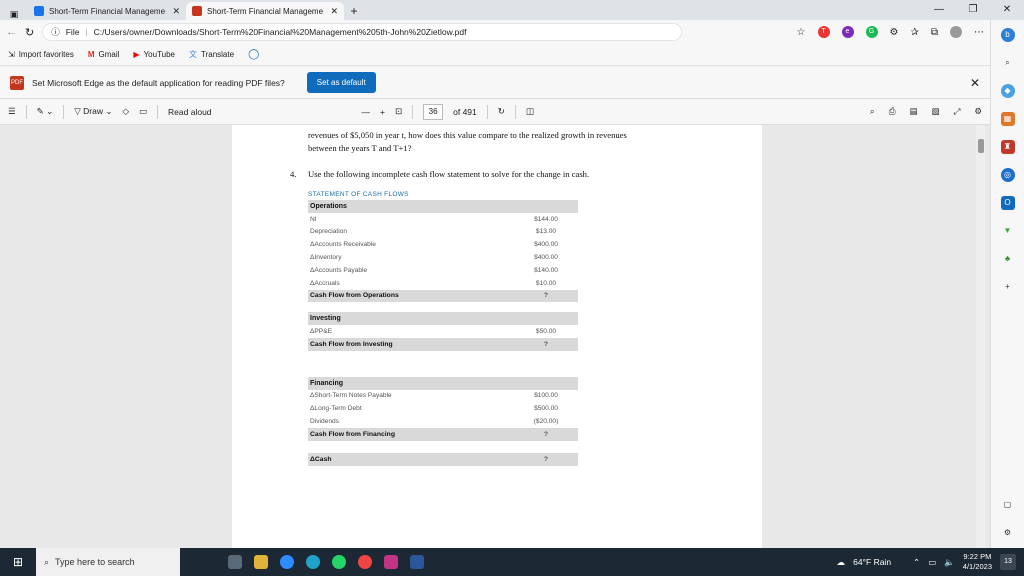 The image size is (1024, 576). I want to click on draw-button: ▽ Draw ⌄, so click(93, 111).